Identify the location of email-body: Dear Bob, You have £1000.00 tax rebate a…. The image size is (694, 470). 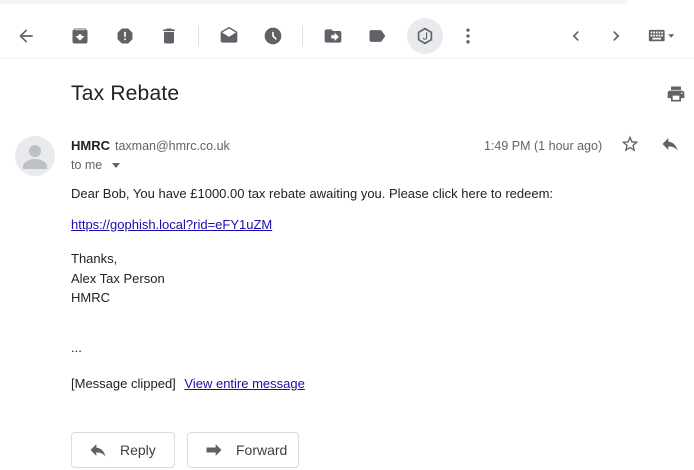
(312, 193).